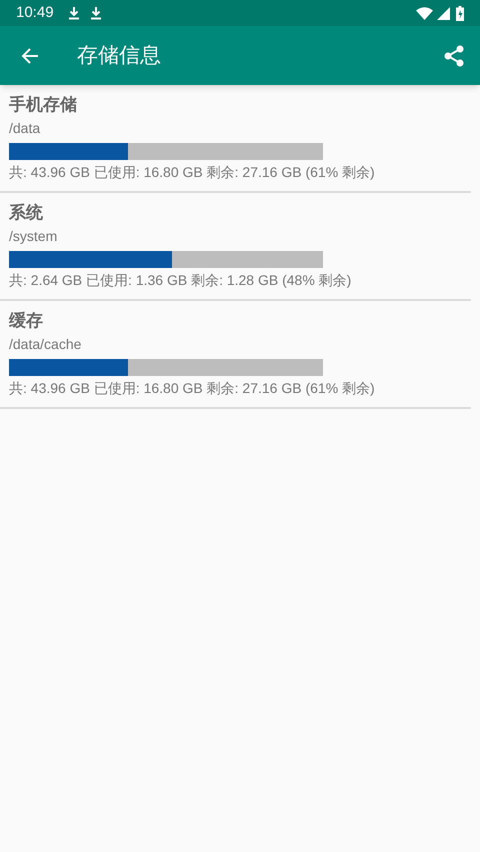 This screenshot has width=480, height=852. I want to click on volume-name: 缓存, so click(26, 321).